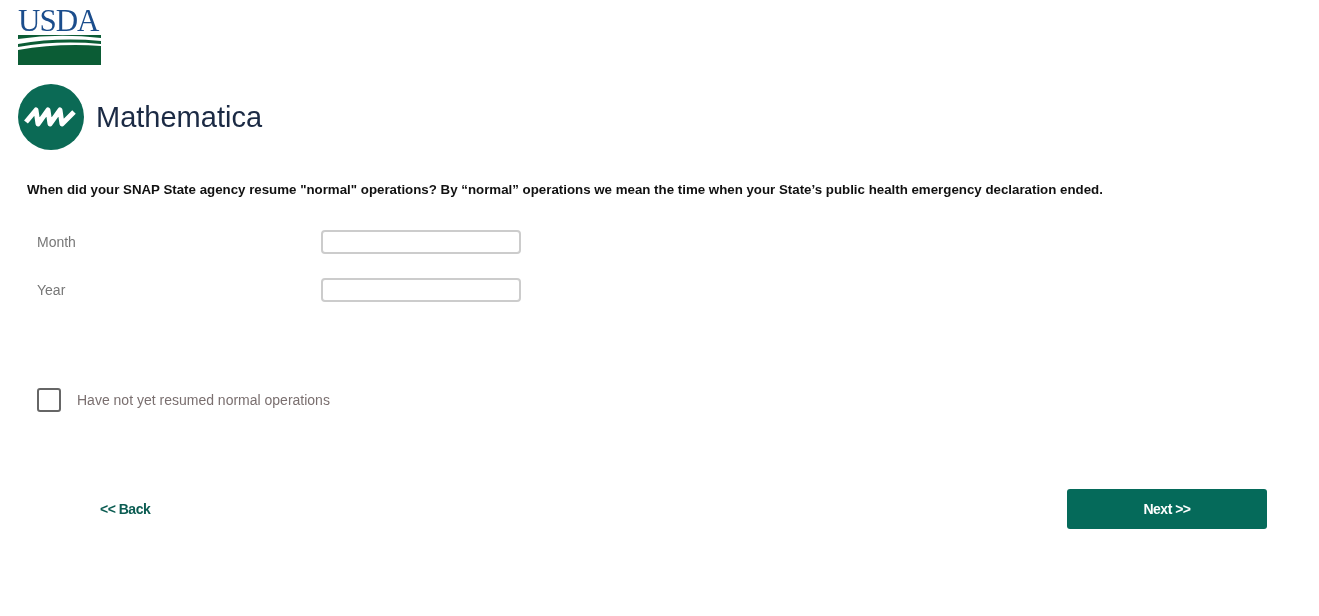  Describe the element at coordinates (1167, 509) in the screenshot. I see `next-button: Next >>` at that location.